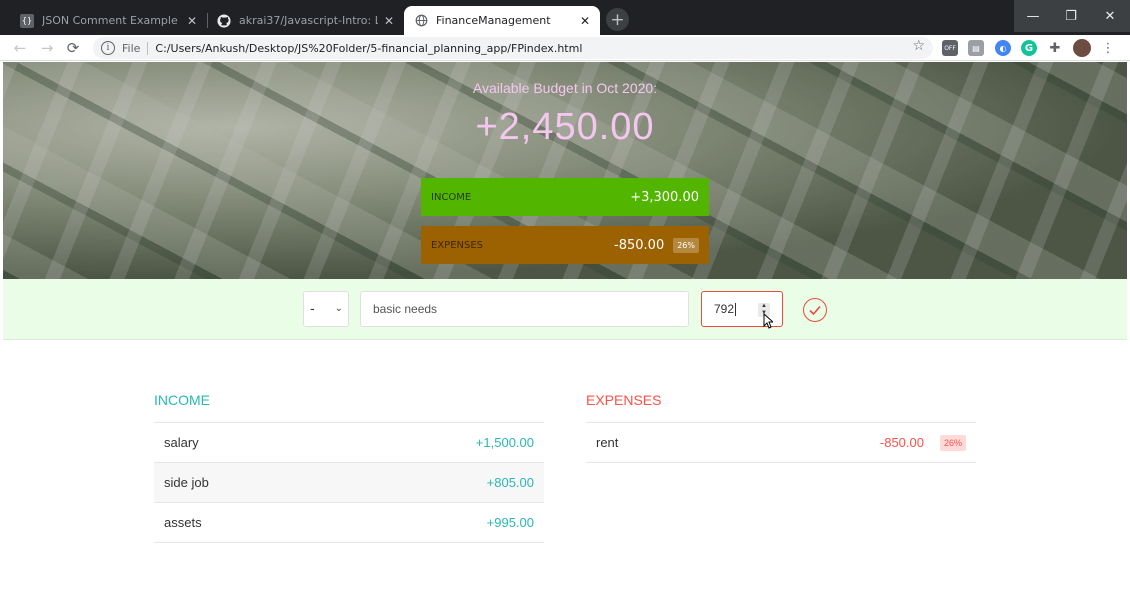 This screenshot has width=1130, height=606. I want to click on add-entry-button, so click(815, 310).